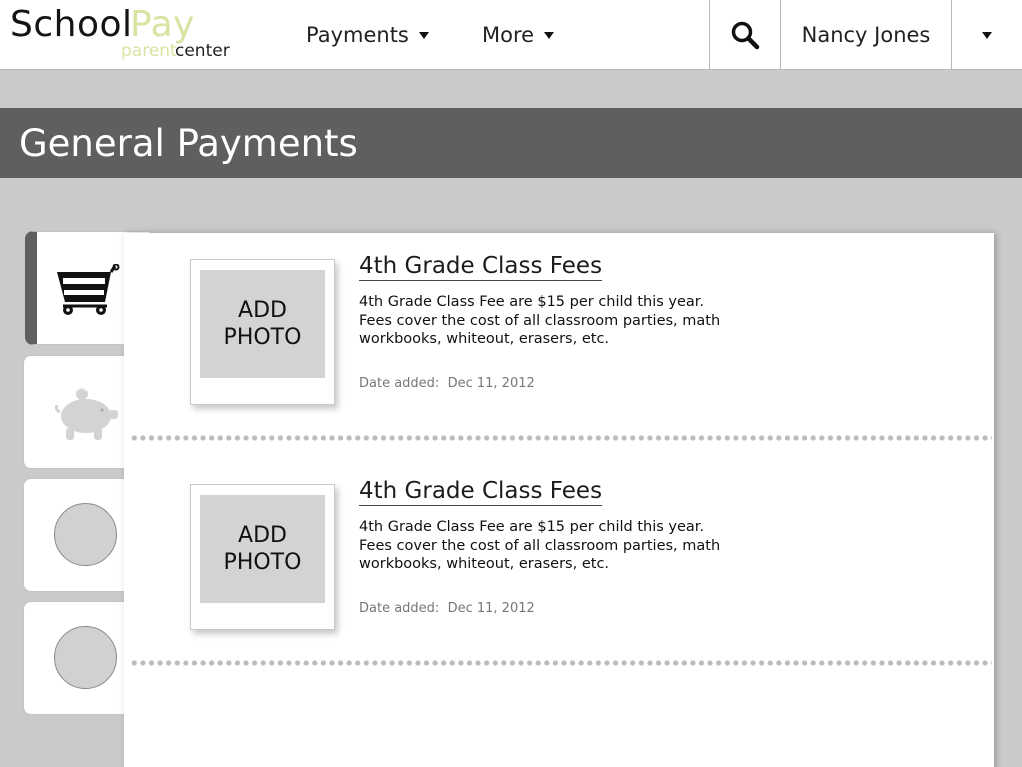 This screenshot has width=1022, height=767. I want to click on logo-school-text: School, so click(71, 24).